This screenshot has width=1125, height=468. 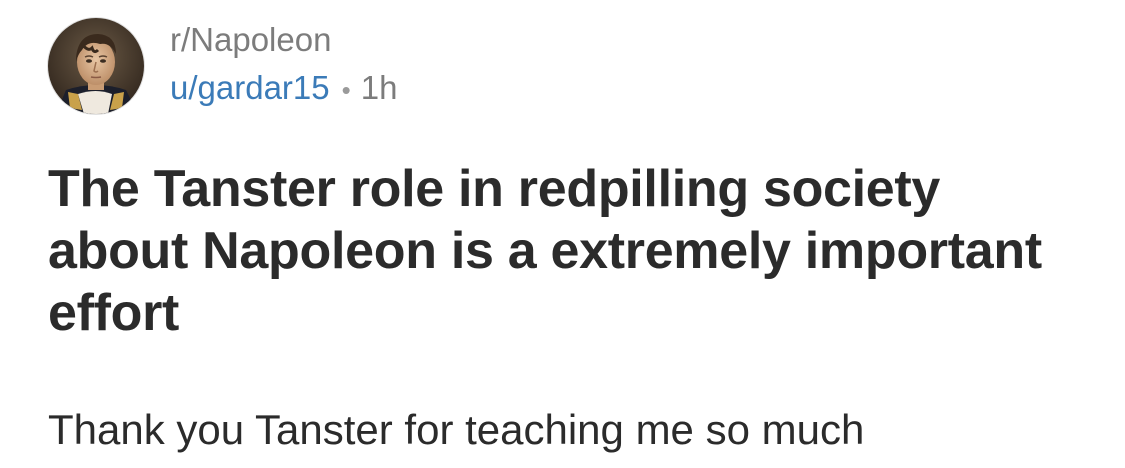 What do you see at coordinates (283, 40) in the screenshot?
I see `subreddit-link: r/Napoleon` at bounding box center [283, 40].